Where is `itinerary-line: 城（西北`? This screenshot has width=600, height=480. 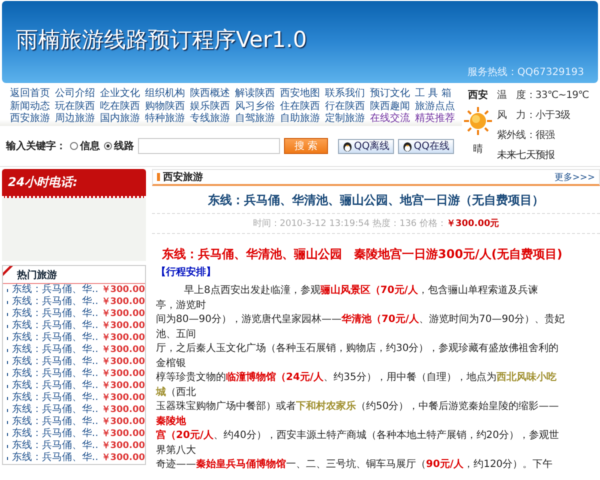 itinerary-line: 城（西北 is located at coordinates (175, 393).